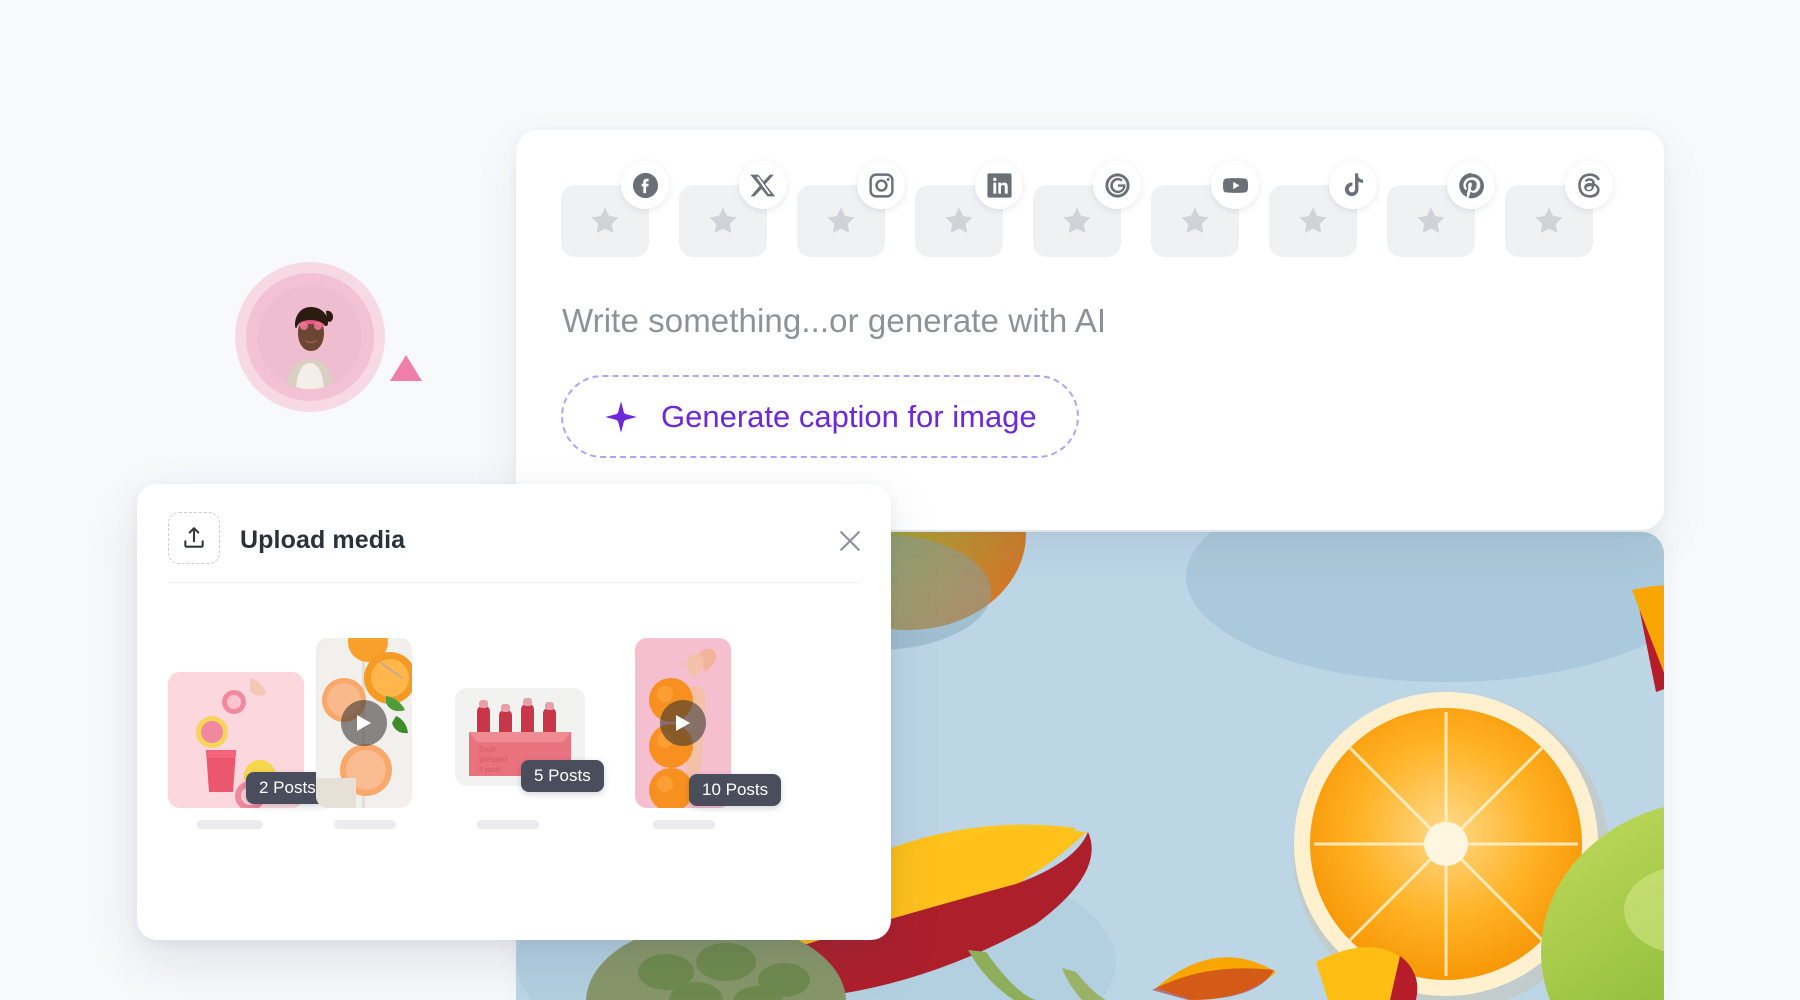 This screenshot has height=1000, width=1800. Describe the element at coordinates (1235, 185) in the screenshot. I see `youtube-icon` at that location.